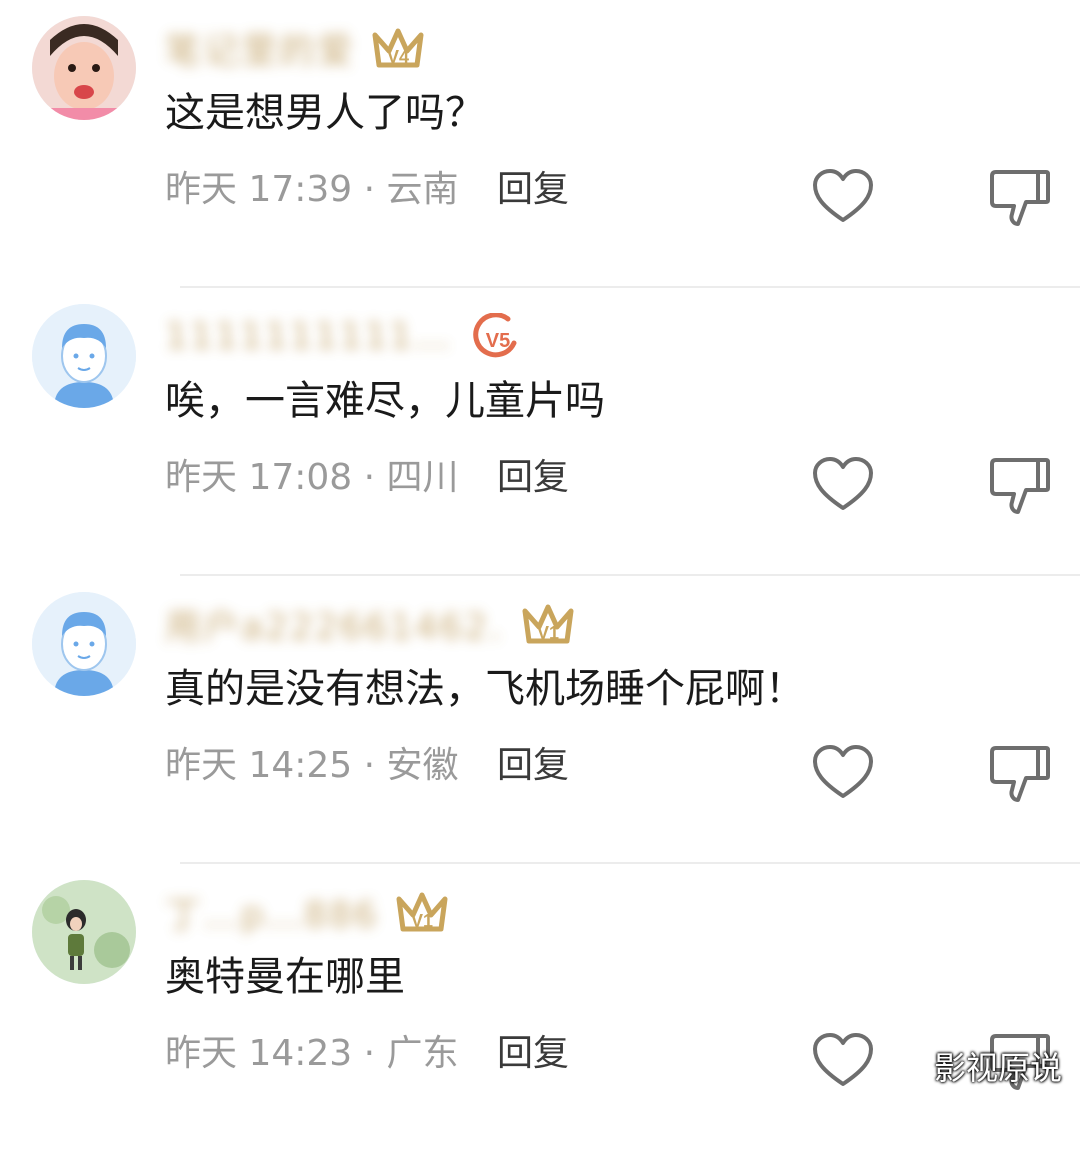 The width and height of the screenshot is (1080, 1152). I want to click on vip-level-badge-icon: V5, so click(495, 336).